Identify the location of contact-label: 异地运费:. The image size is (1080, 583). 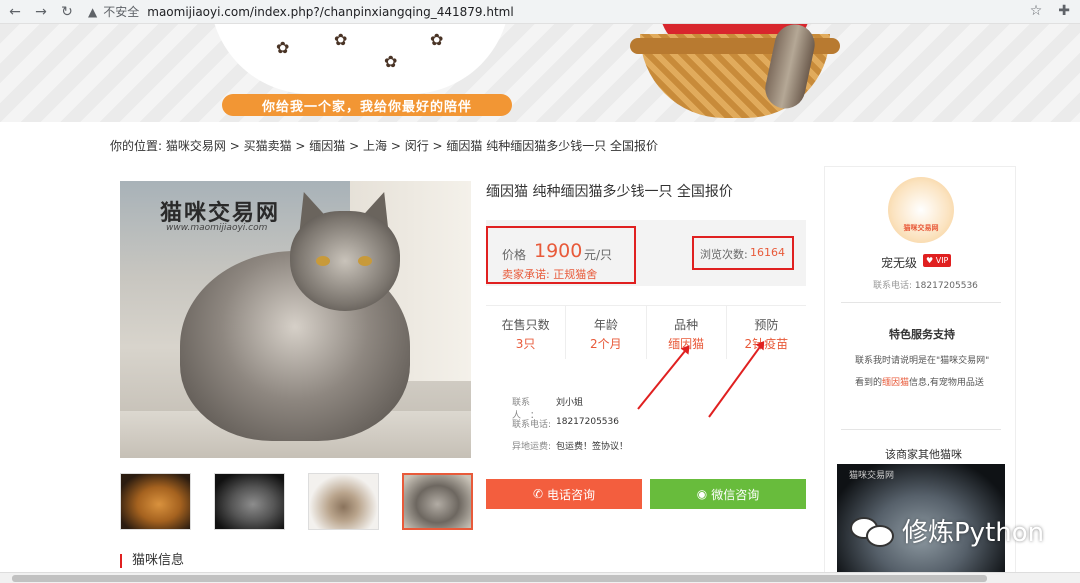
(532, 447).